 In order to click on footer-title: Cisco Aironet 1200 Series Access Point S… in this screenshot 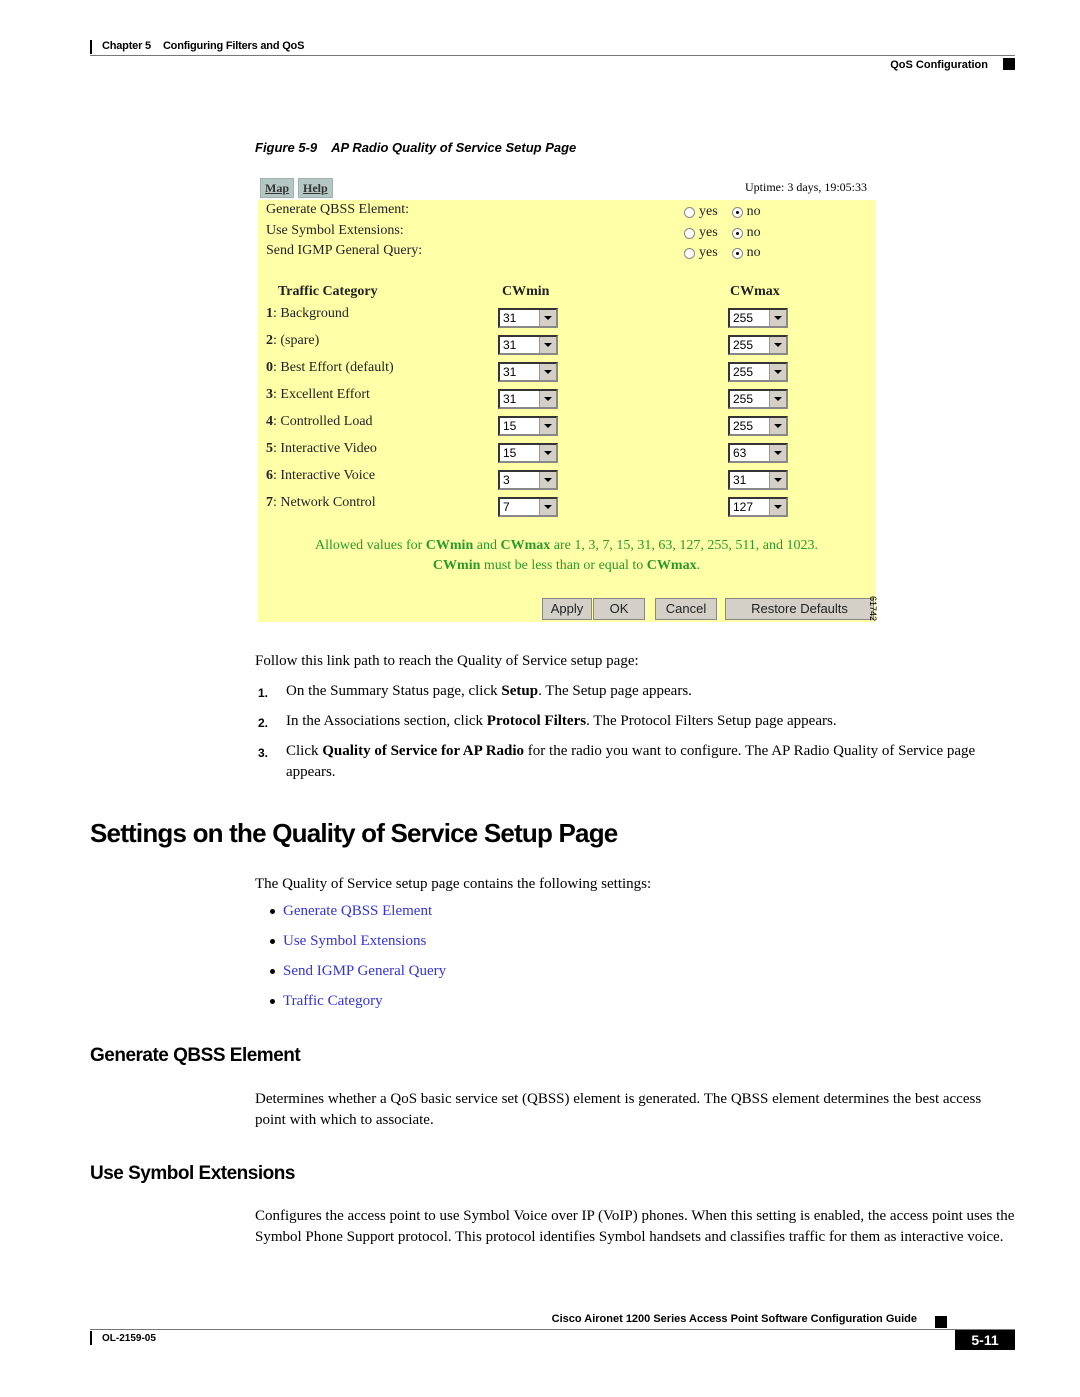, I will do `click(734, 1319)`.